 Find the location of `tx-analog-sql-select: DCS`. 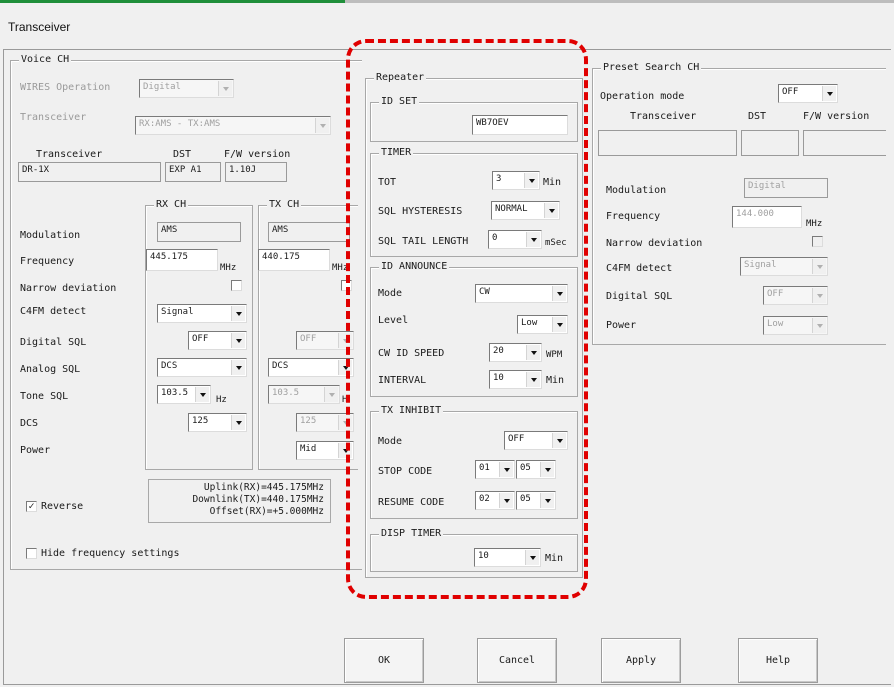

tx-analog-sql-select: DCS is located at coordinates (311, 367).